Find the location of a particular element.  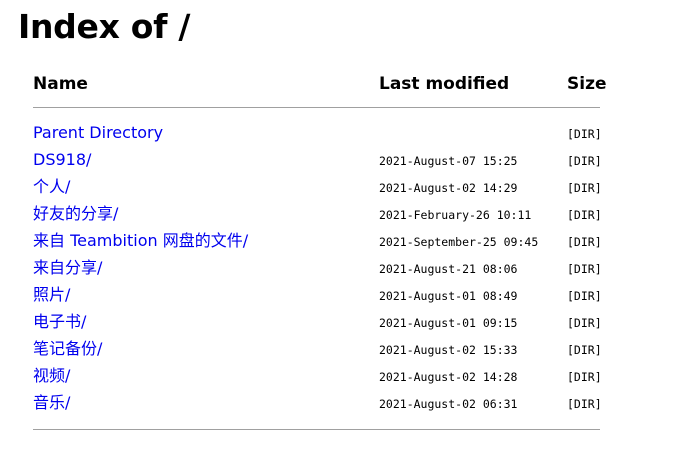

directory-link: 好友的分享/ is located at coordinates (75, 214).